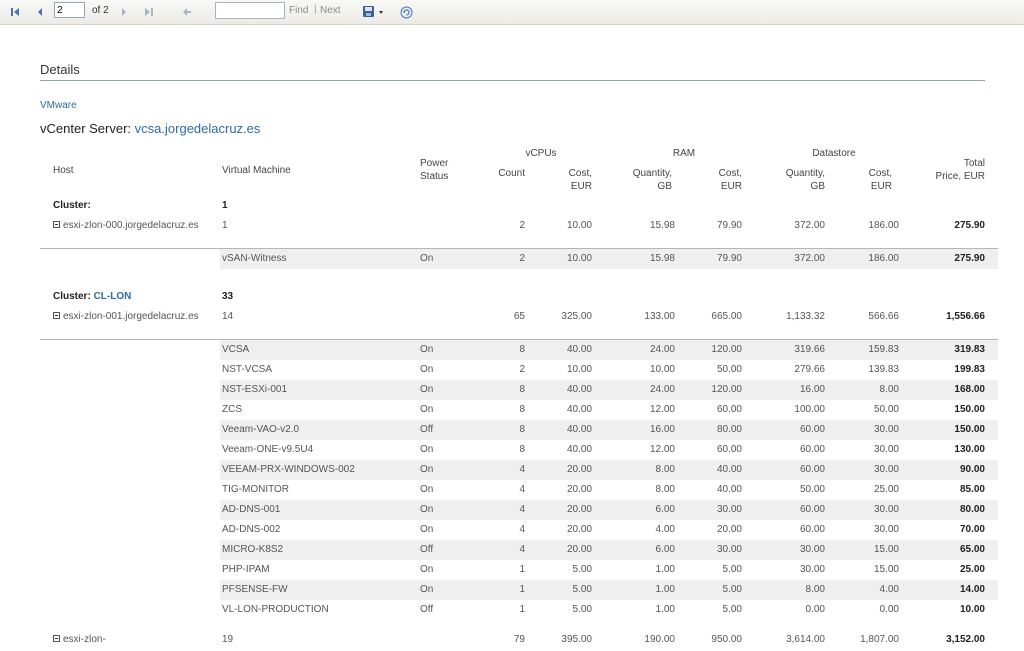  What do you see at coordinates (883, 349) in the screenshot?
I see `vm-ds-cost: 159.83` at bounding box center [883, 349].